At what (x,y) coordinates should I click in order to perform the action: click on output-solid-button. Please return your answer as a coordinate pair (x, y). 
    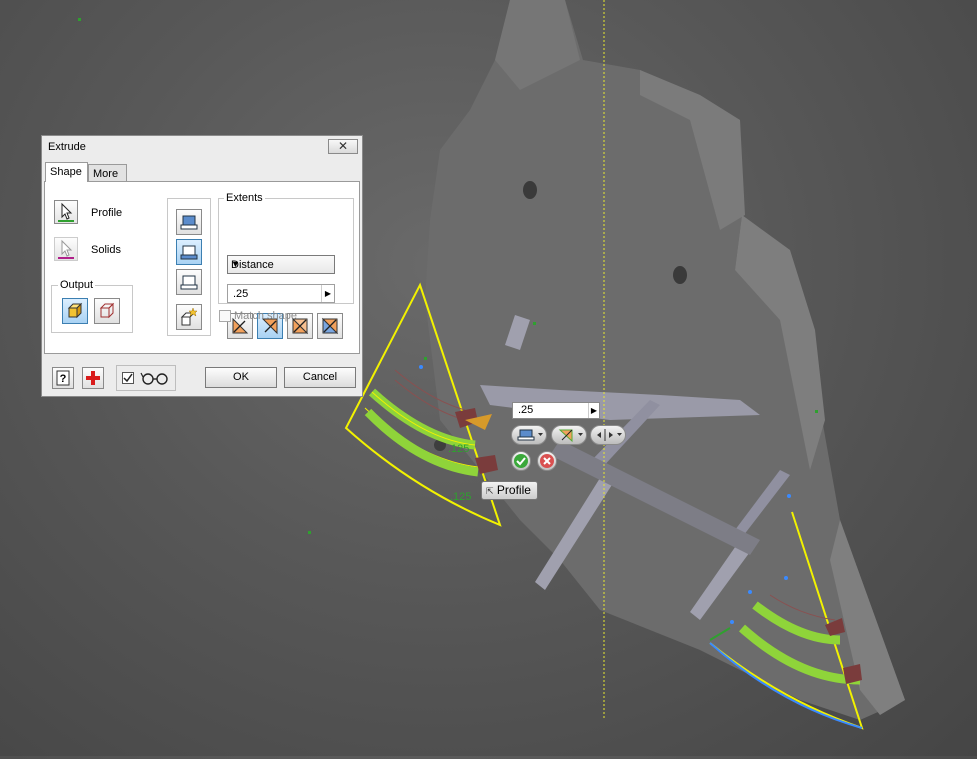
    Looking at the image, I should click on (75, 311).